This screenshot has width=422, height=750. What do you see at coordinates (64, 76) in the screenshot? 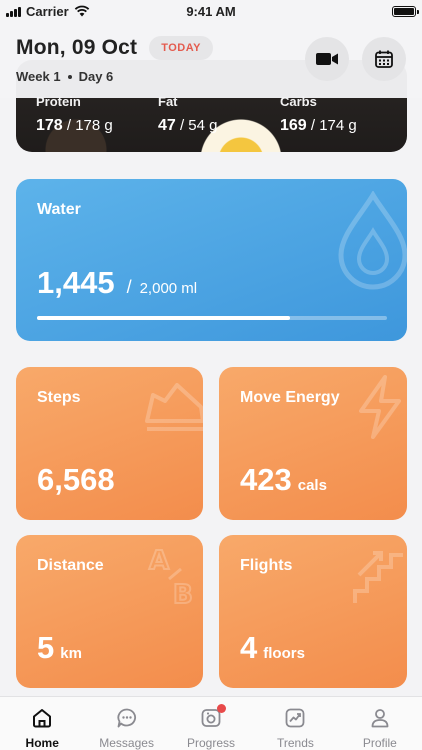
I see `week-day-label: Week 1 Day 6` at bounding box center [64, 76].